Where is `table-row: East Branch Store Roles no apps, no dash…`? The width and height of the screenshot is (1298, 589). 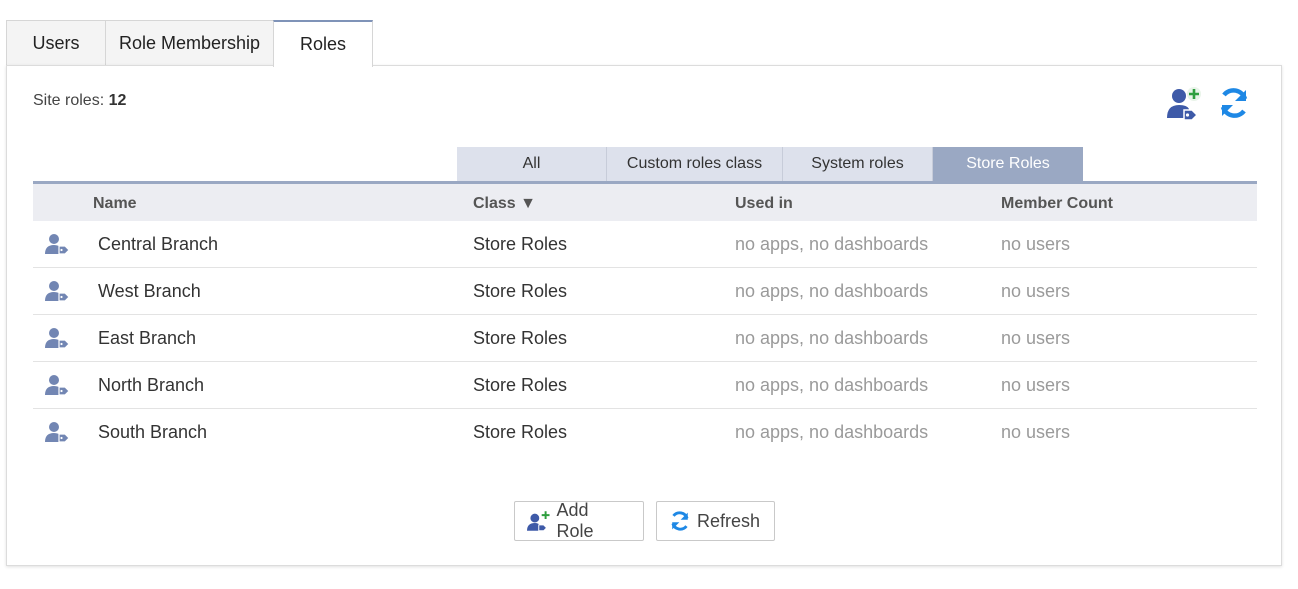 table-row: East Branch Store Roles no apps, no dash… is located at coordinates (645, 338).